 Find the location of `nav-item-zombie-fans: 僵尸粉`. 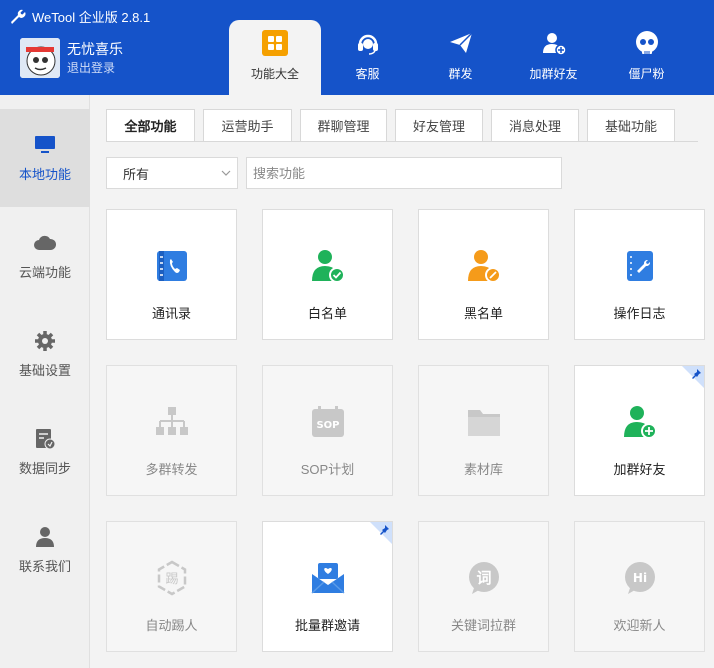

nav-item-zombie-fans: 僵尸粉 is located at coordinates (646, 57).